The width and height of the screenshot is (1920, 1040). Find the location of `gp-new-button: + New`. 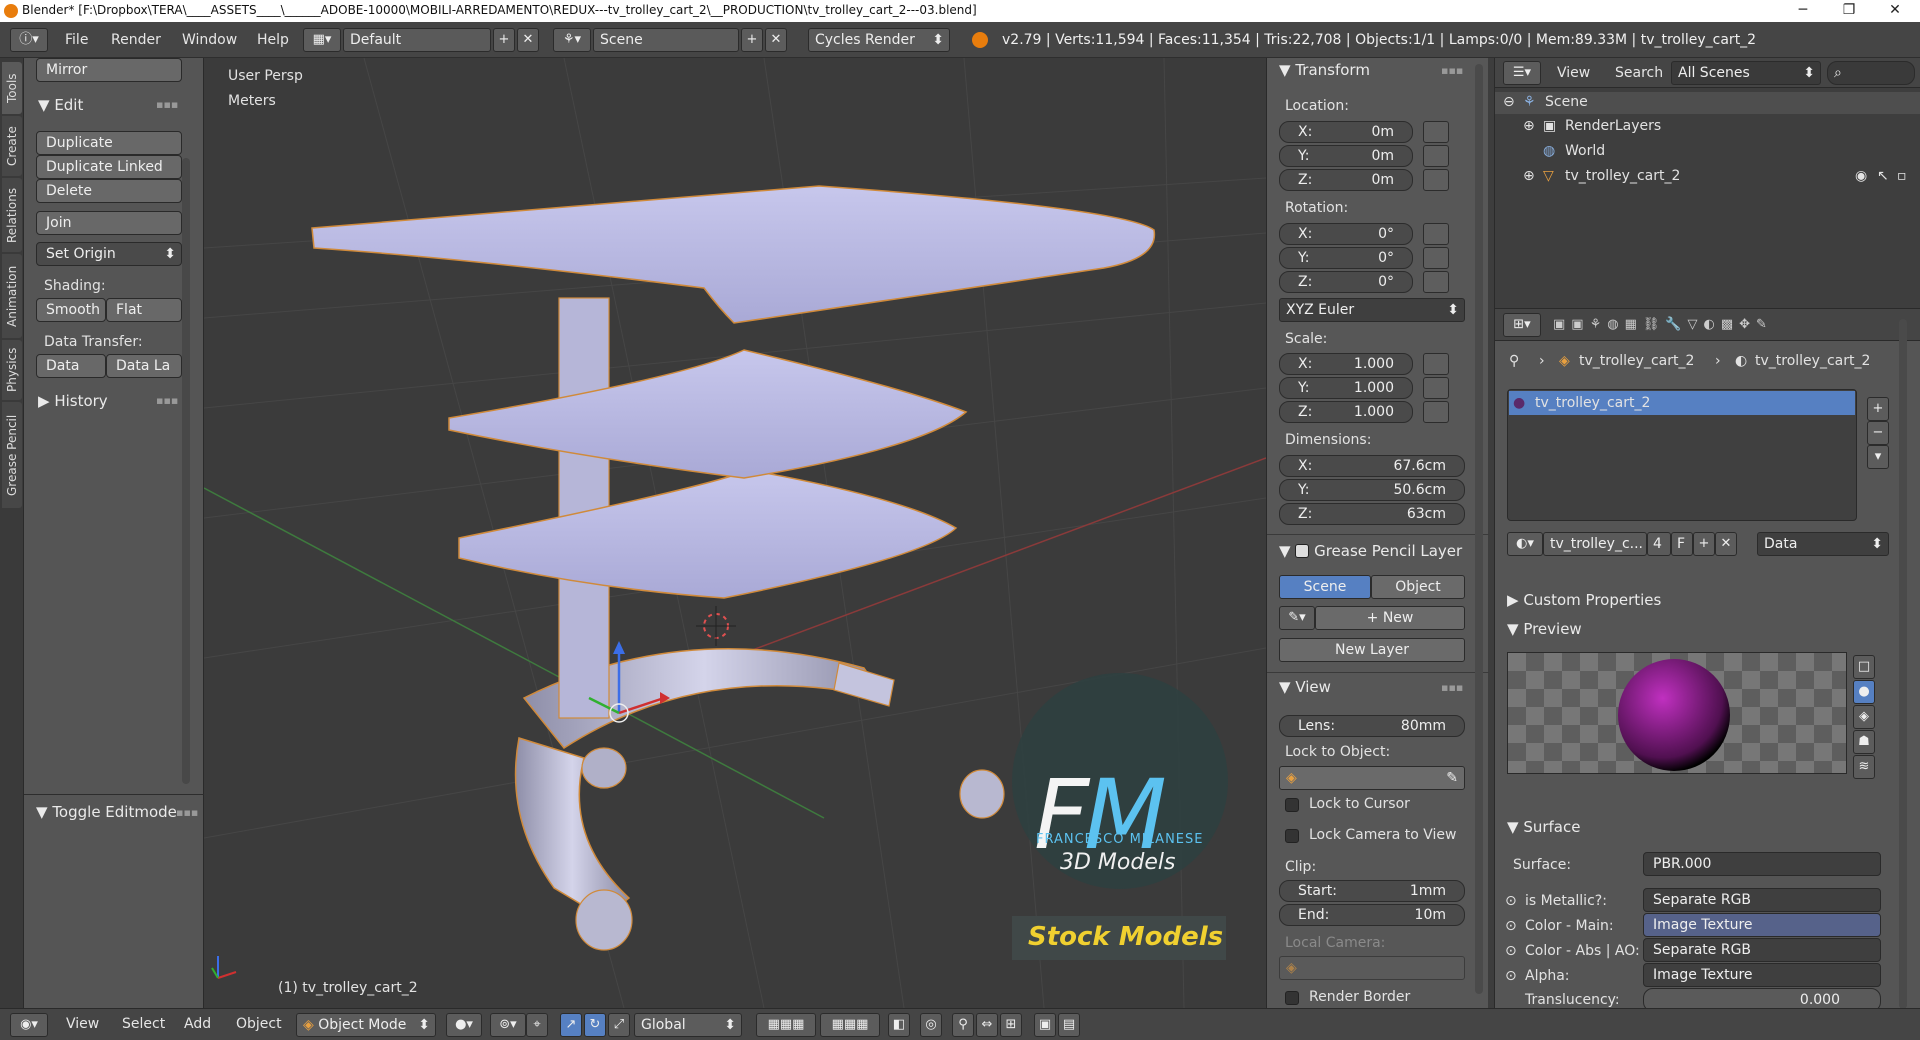

gp-new-button: + New is located at coordinates (1390, 618).